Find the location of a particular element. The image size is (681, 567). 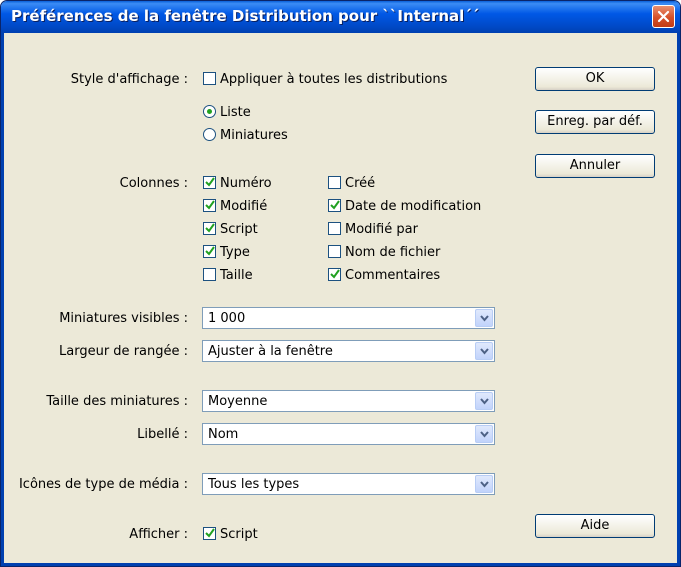

media-icons-select: Tous les types is located at coordinates (348, 484).